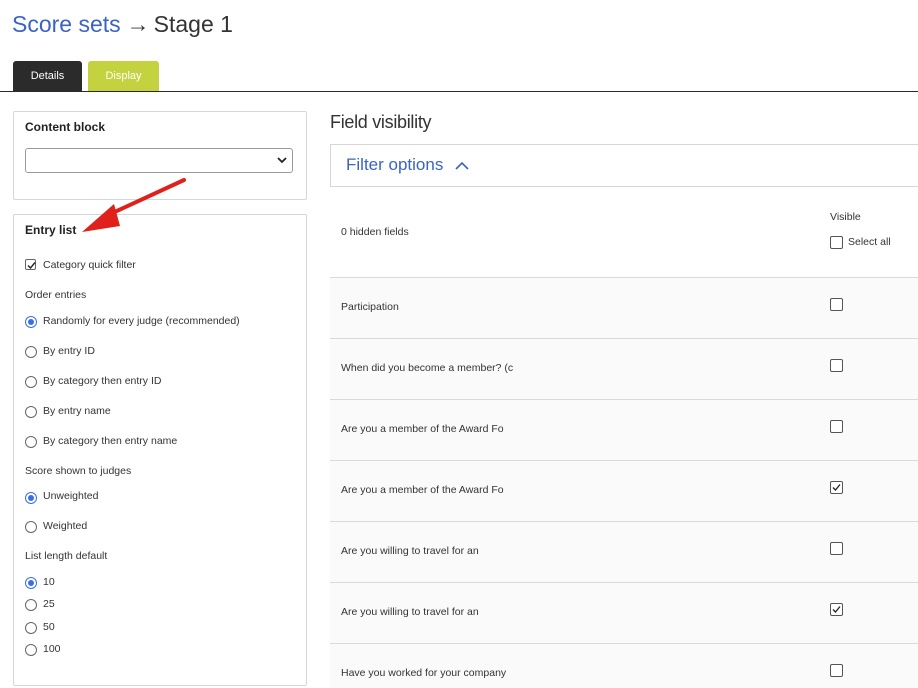  I want to click on chevron-up-icon, so click(462, 165).